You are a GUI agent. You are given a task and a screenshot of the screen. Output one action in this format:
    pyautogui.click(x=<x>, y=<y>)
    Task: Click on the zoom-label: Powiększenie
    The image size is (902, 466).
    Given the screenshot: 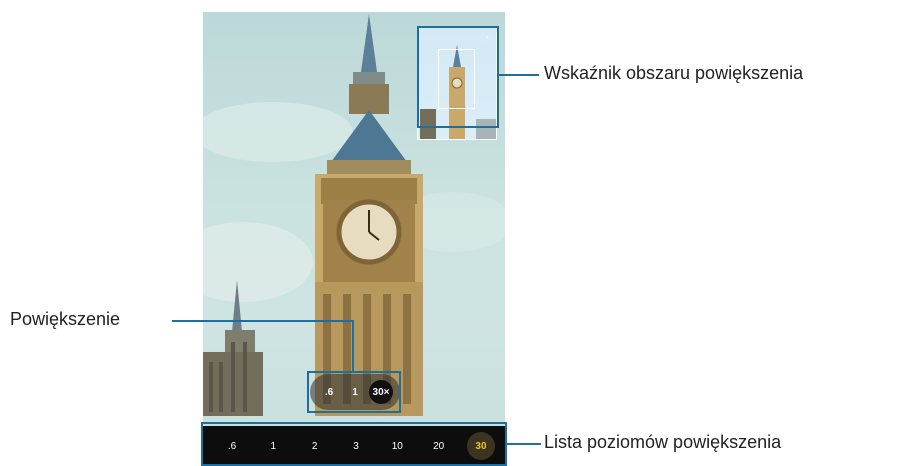 What is the action you would take?
    pyautogui.click(x=65, y=319)
    